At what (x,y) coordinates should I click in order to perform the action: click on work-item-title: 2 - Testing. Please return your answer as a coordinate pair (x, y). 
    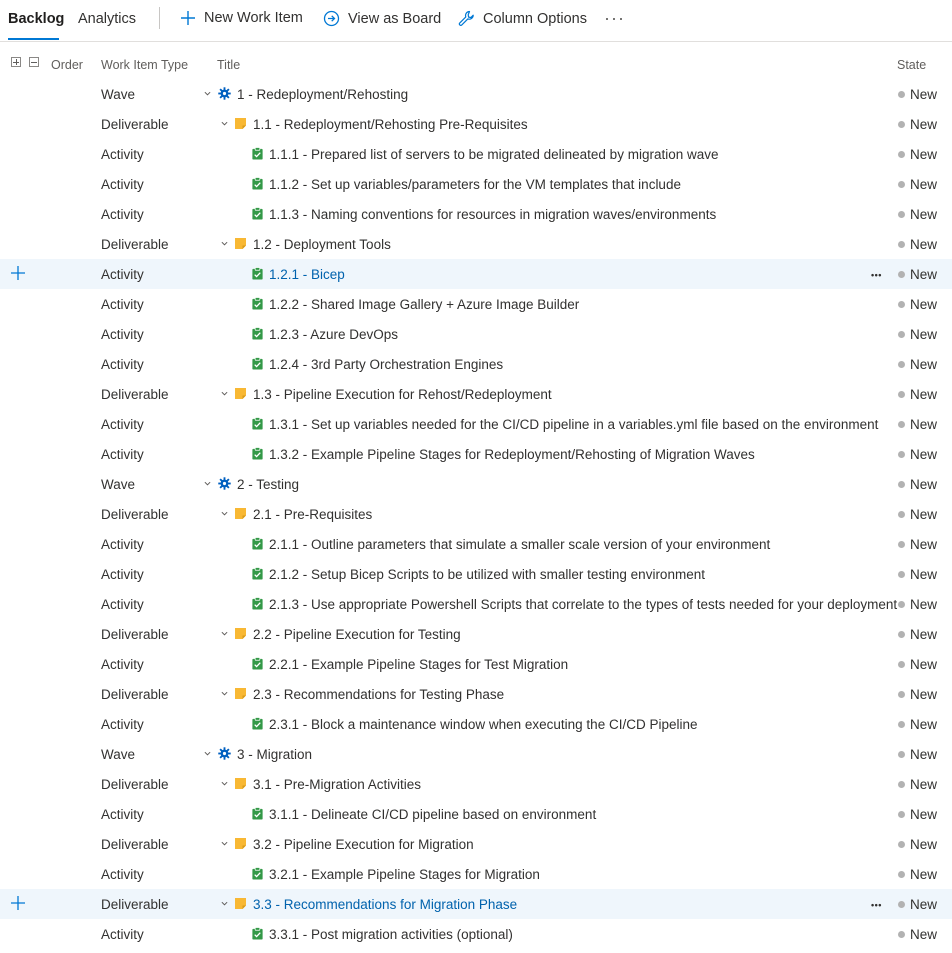
    Looking at the image, I should click on (268, 484).